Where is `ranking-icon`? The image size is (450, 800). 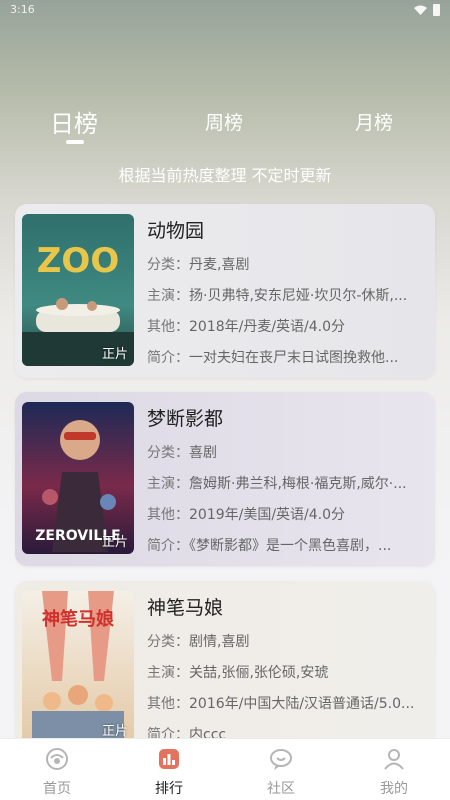 ranking-icon is located at coordinates (169, 759).